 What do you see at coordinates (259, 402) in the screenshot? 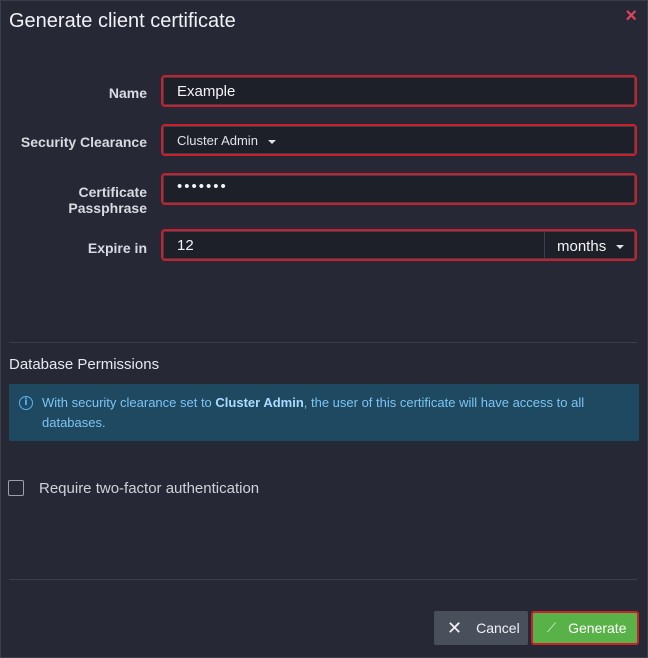
I see `info-text-clearance: Cluster Admin` at bounding box center [259, 402].